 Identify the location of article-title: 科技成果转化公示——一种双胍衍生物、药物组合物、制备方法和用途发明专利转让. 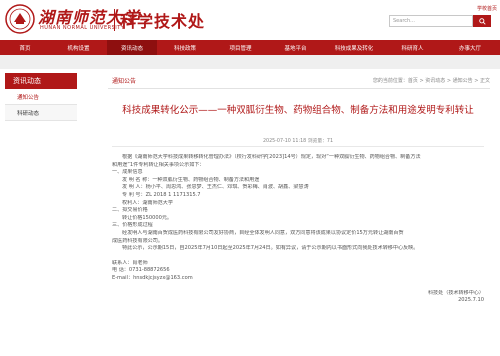
(298, 110).